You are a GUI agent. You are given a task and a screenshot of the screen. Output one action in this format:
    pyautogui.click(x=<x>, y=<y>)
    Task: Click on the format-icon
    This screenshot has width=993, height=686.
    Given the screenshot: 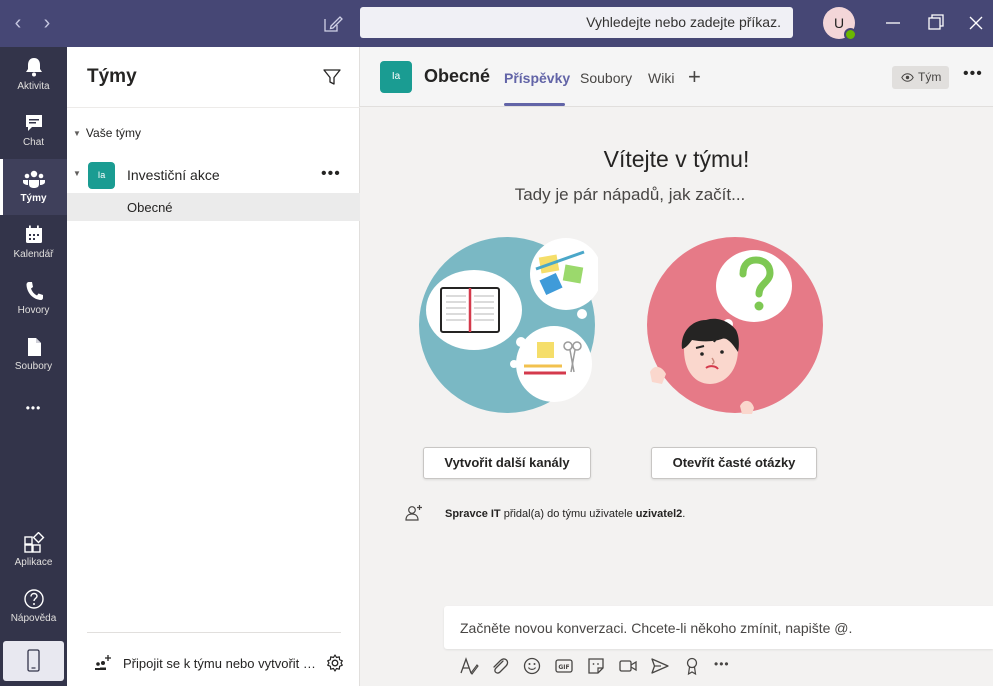 What is the action you would take?
    pyautogui.click(x=469, y=666)
    